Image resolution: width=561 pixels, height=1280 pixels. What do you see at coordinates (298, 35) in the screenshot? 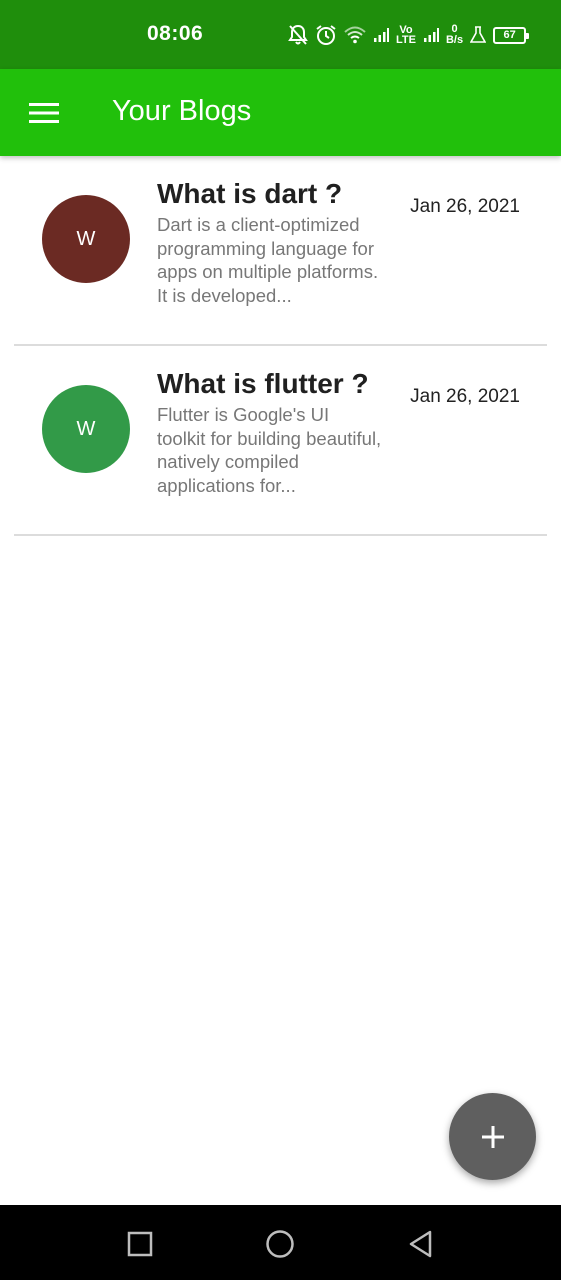
I see `notifications-off-icon` at bounding box center [298, 35].